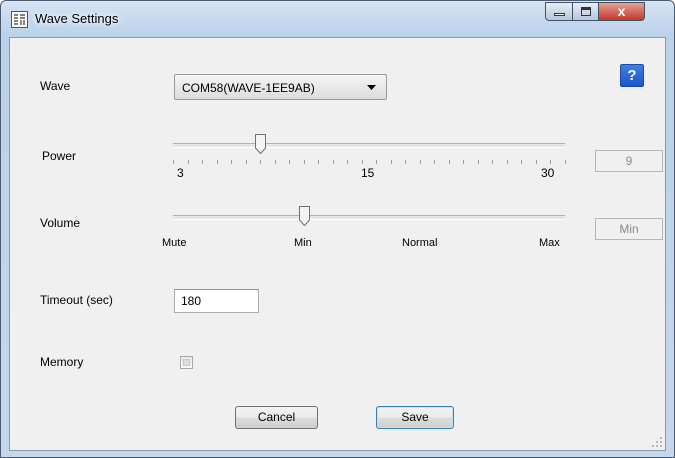 The image size is (675, 458). I want to click on power-max-label: 30, so click(548, 173).